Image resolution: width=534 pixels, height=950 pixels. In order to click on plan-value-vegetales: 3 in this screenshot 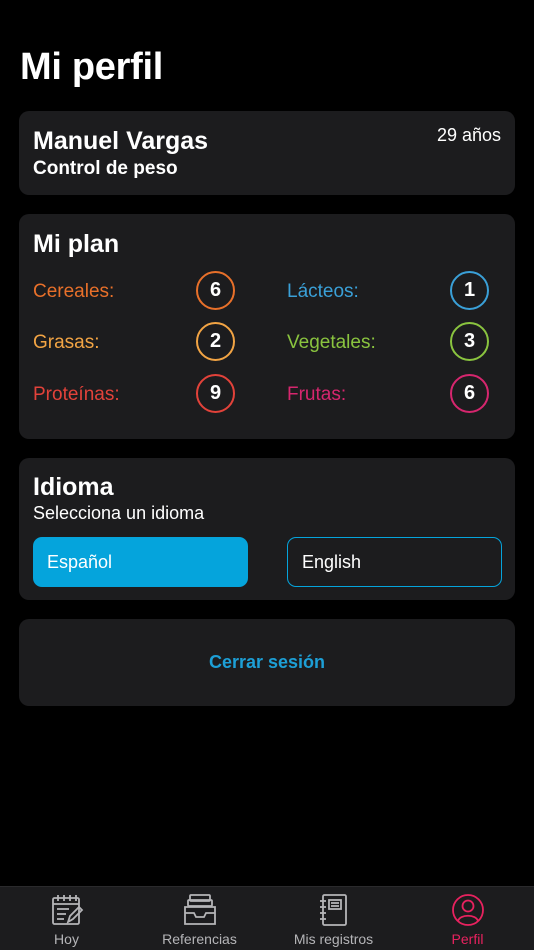, I will do `click(469, 341)`.